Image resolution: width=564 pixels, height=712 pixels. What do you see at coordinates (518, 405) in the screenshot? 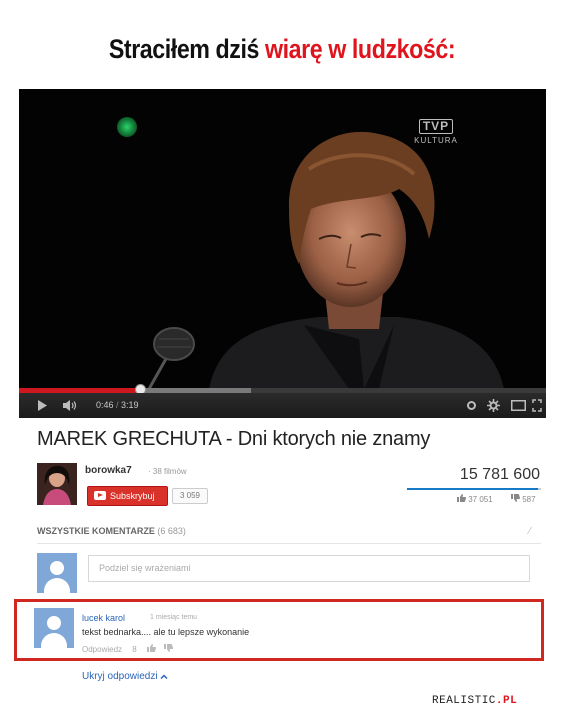
I see `theater-icon` at bounding box center [518, 405].